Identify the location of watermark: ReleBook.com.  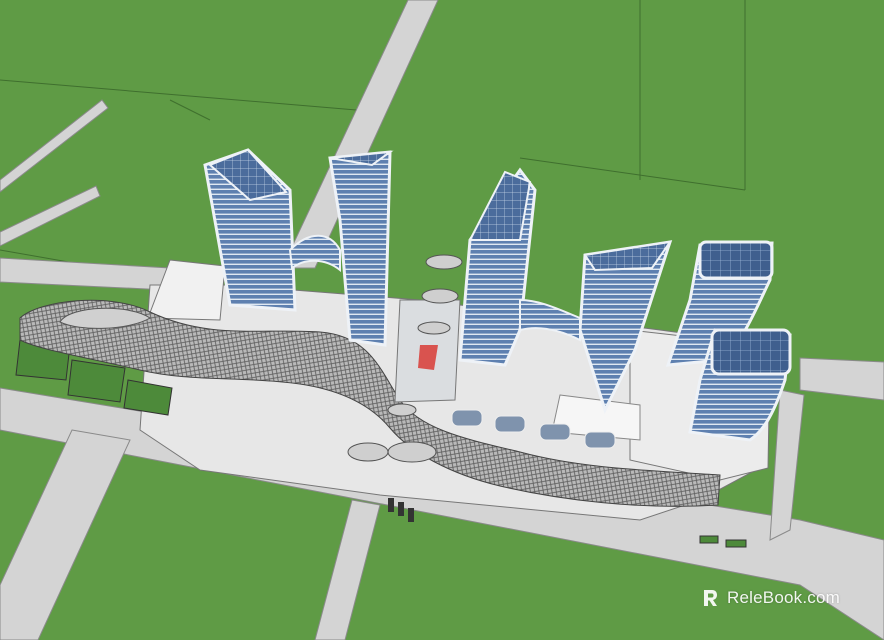
(770, 598).